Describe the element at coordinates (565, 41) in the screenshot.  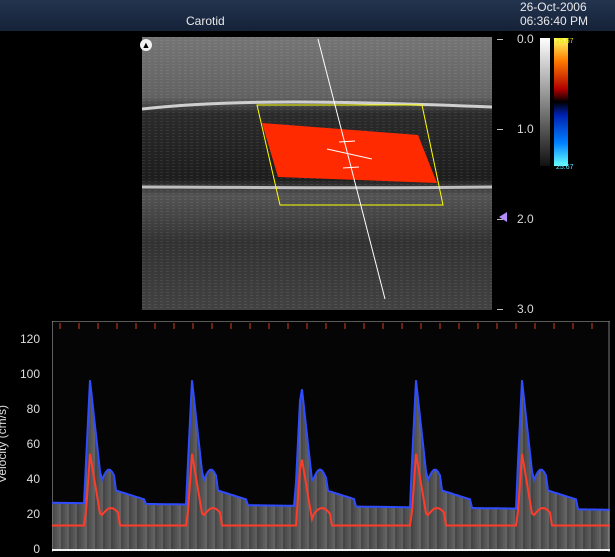
I see `colorbar-max-label: 25.67` at that location.